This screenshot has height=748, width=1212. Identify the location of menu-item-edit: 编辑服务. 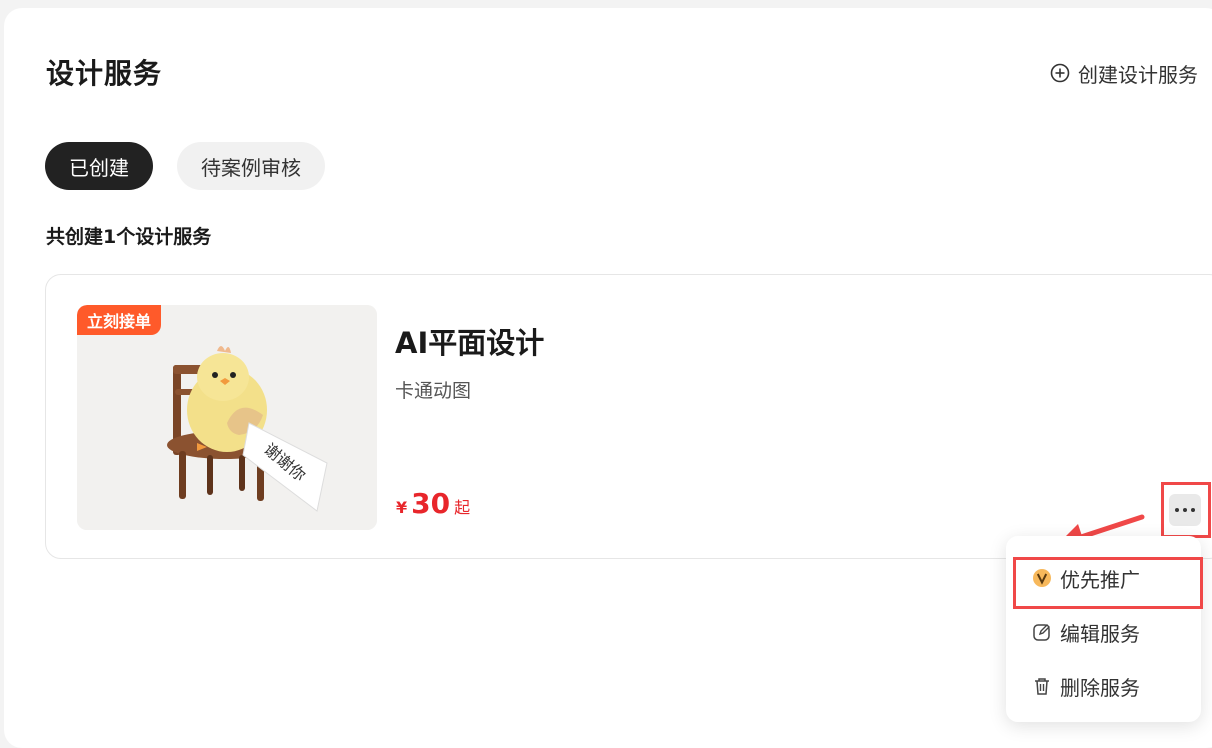
(1103, 632).